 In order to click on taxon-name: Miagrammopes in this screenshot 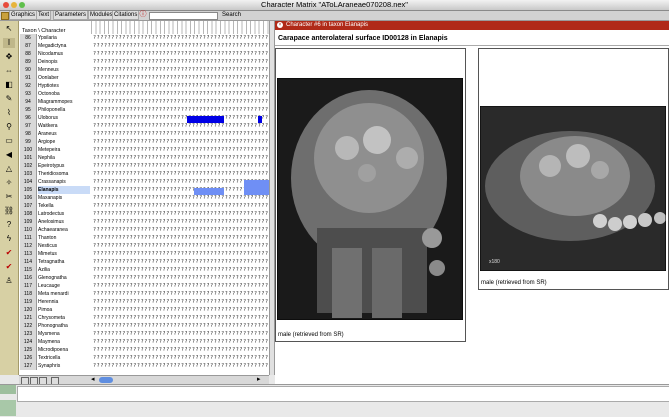, I will do `click(64, 102)`.